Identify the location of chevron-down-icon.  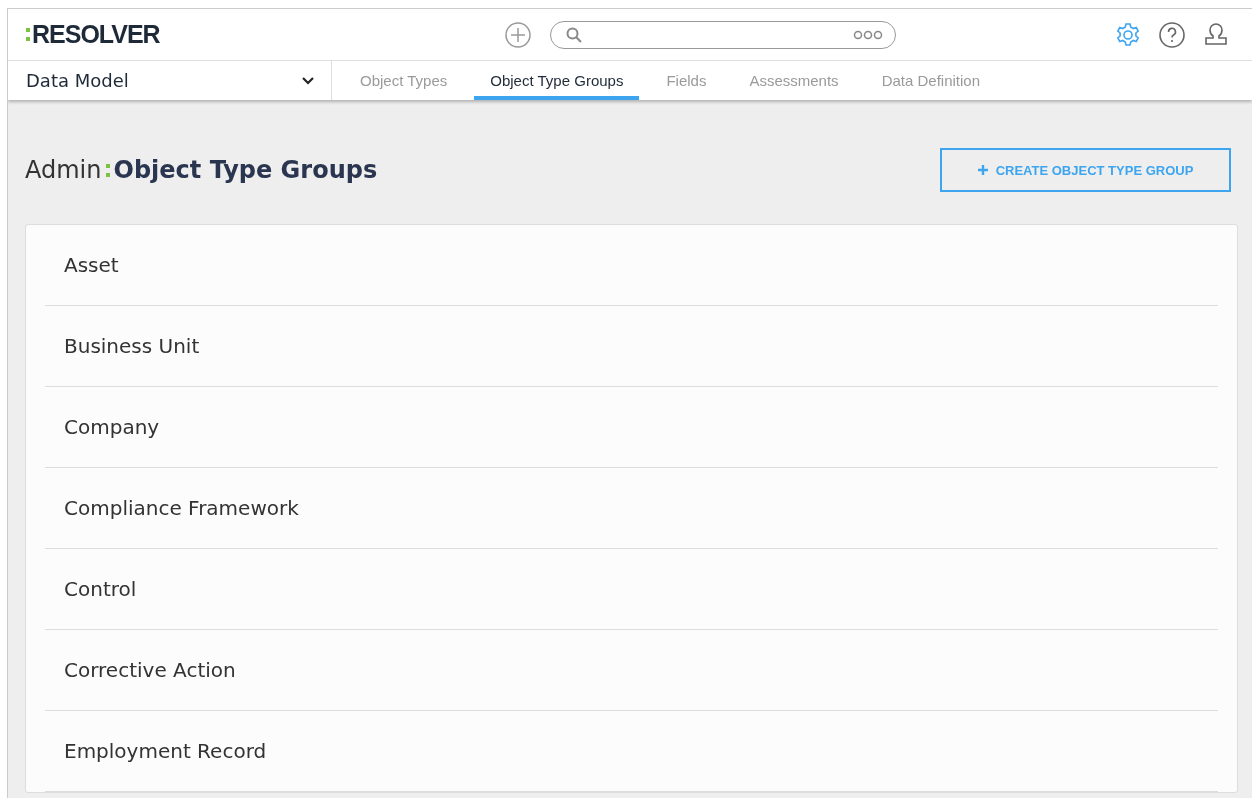
(308, 80).